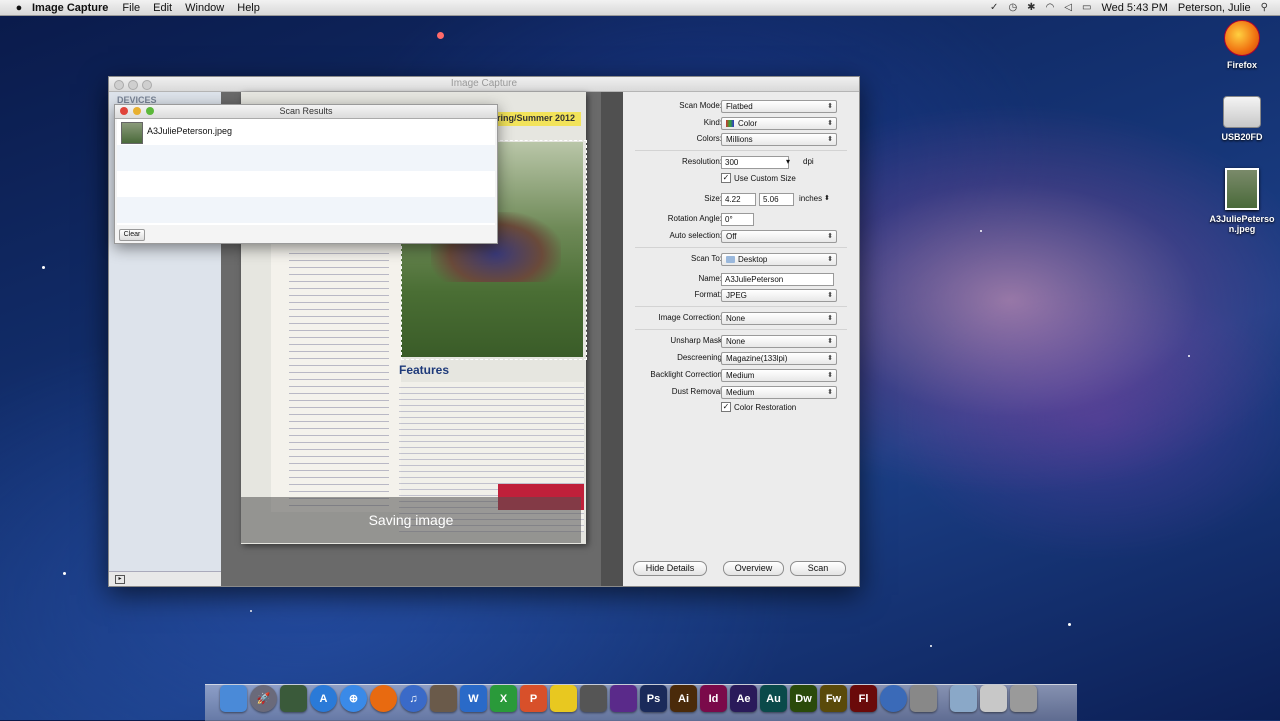 The width and height of the screenshot is (1280, 721). I want to click on toc-text, so click(339, 377).